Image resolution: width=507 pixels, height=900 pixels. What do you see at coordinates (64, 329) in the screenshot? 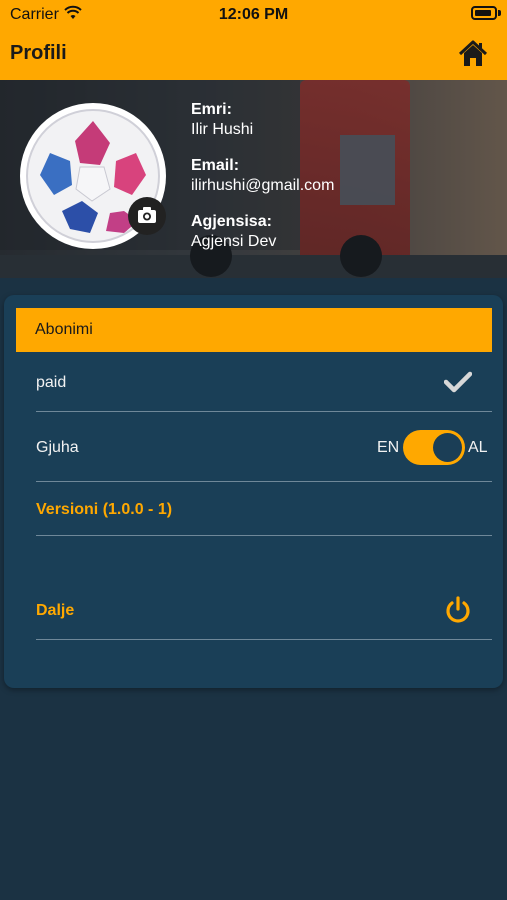
I see `subscription-header-label: Abonimi` at bounding box center [64, 329].